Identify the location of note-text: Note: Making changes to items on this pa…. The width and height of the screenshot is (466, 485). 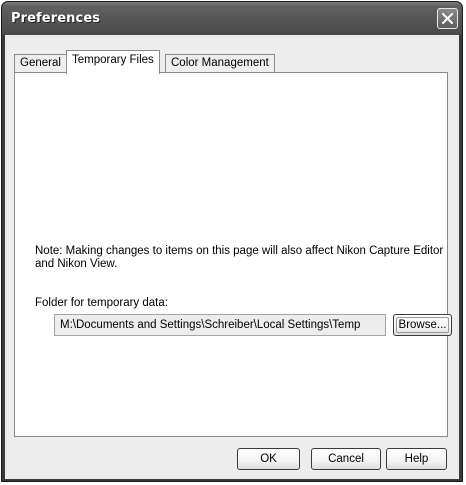
(239, 257).